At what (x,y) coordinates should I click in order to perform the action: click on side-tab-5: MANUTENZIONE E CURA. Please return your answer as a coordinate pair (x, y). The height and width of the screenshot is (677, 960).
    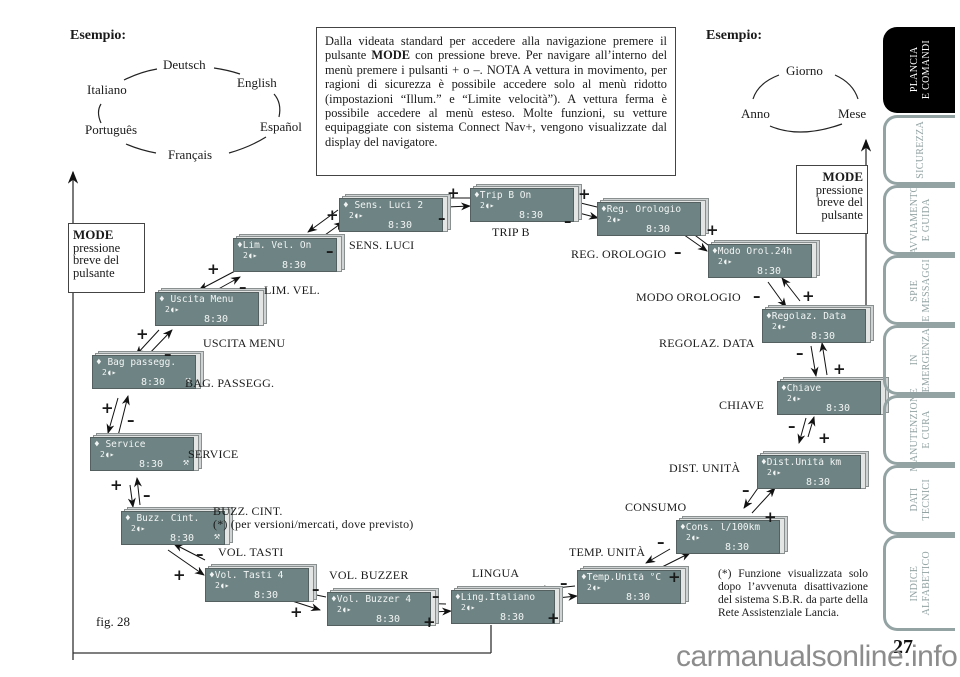
    Looking at the image, I should click on (919, 430).